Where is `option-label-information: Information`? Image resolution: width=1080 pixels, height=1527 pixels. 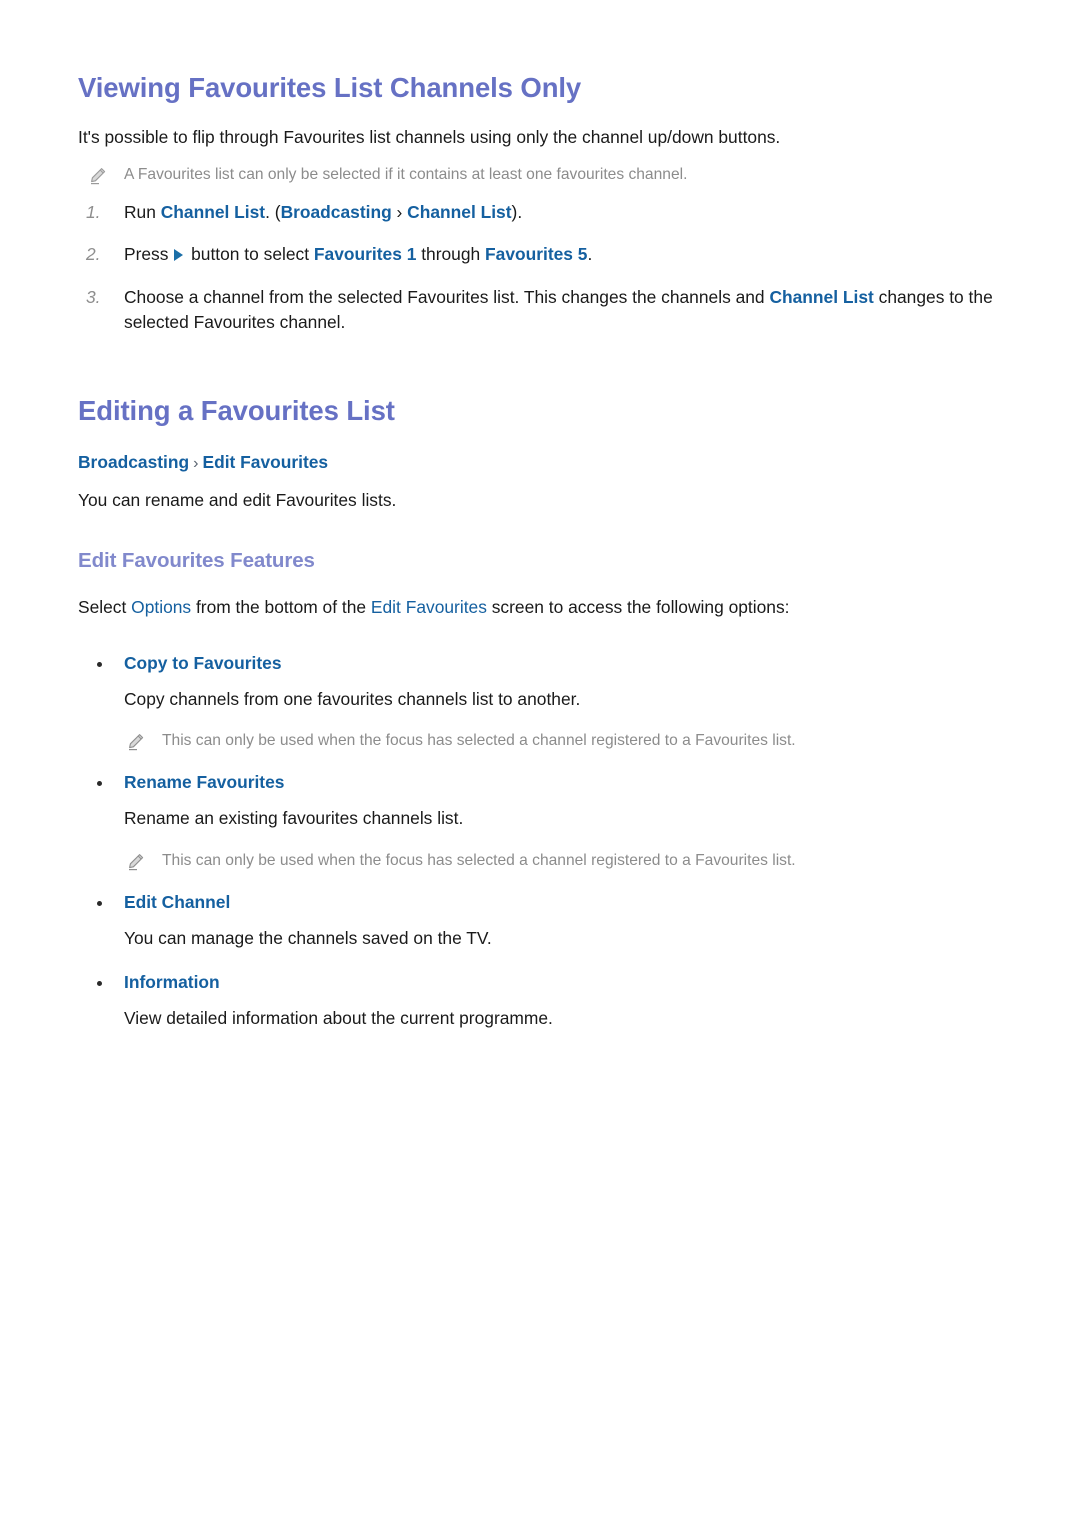 option-label-information: Information is located at coordinates (172, 982).